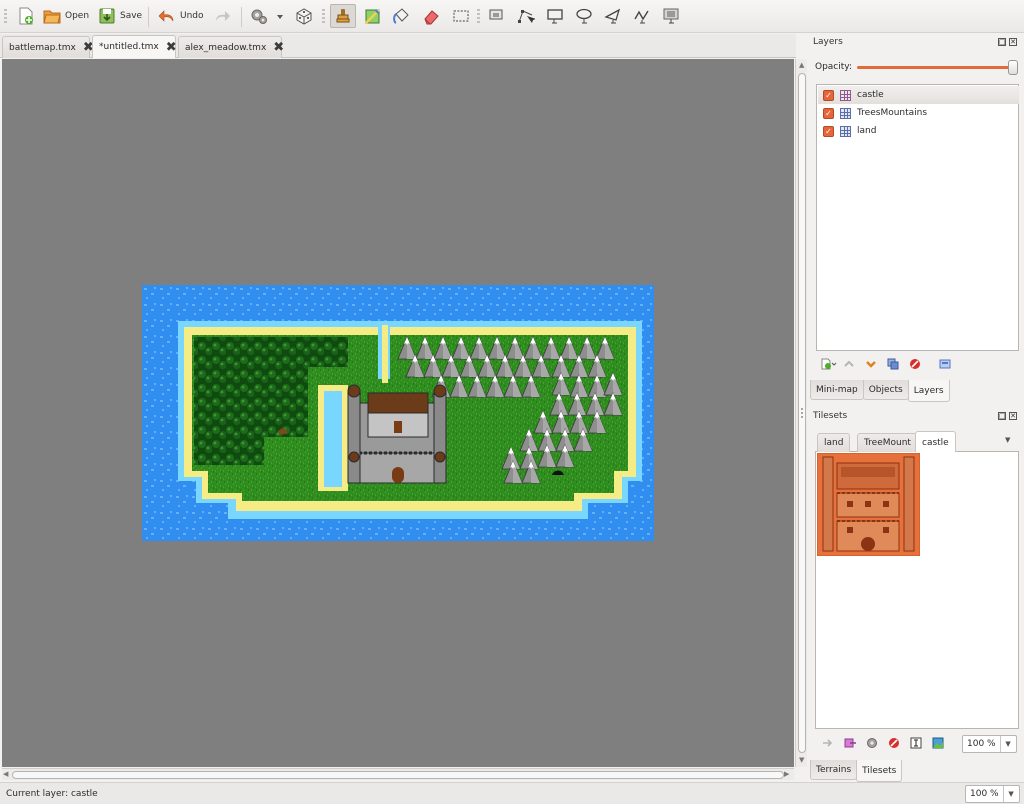 The height and width of the screenshot is (804, 1024). Describe the element at coordinates (917, 590) in the screenshot. I see `tileset-view` at that location.